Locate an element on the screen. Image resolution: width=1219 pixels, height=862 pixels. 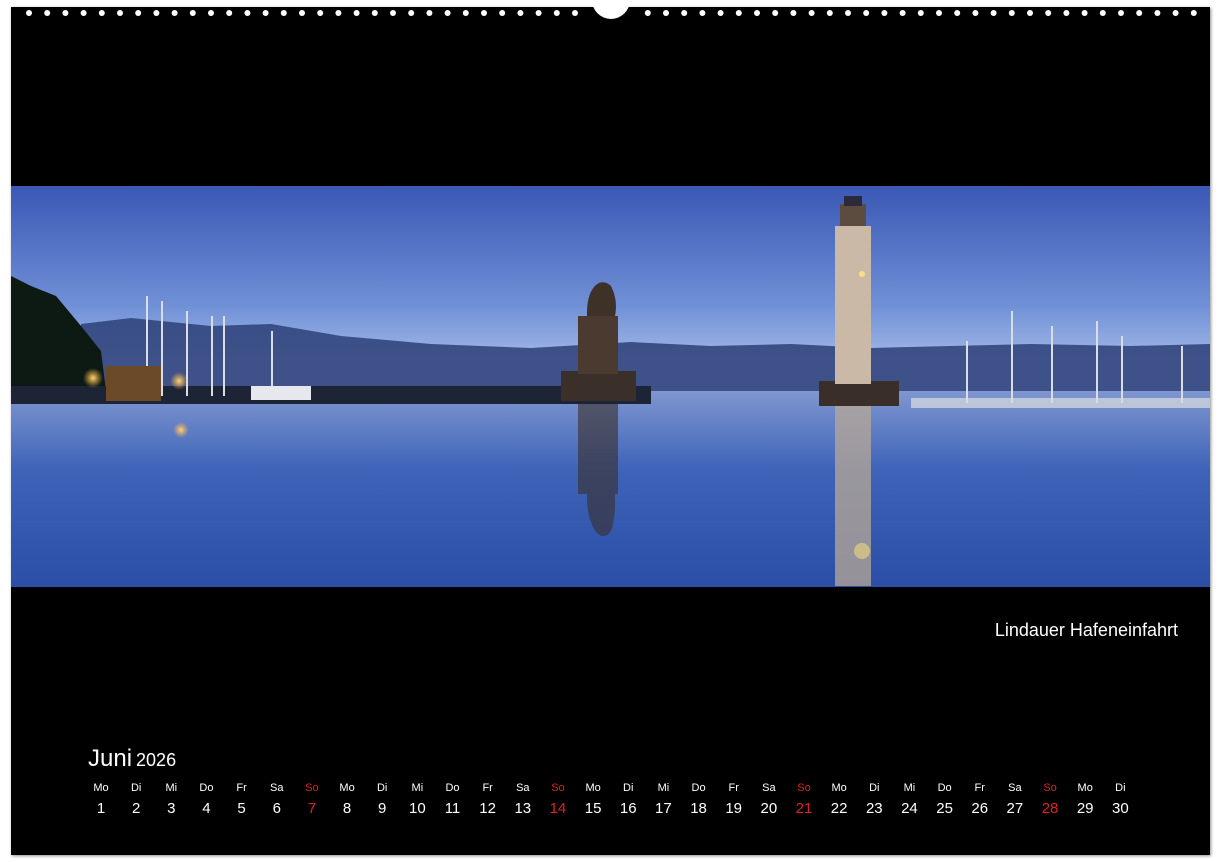
day-number: 18 is located at coordinates (698, 808).